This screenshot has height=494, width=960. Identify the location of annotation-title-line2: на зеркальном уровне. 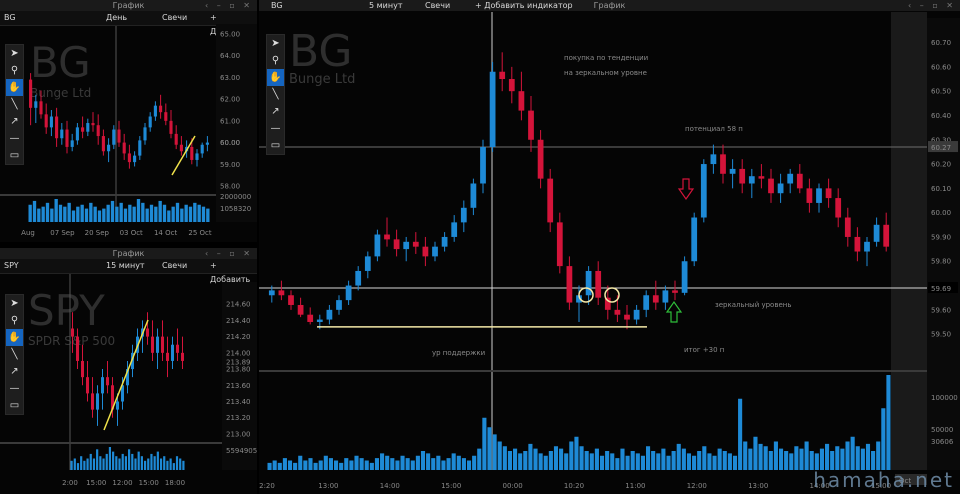
(605, 73).